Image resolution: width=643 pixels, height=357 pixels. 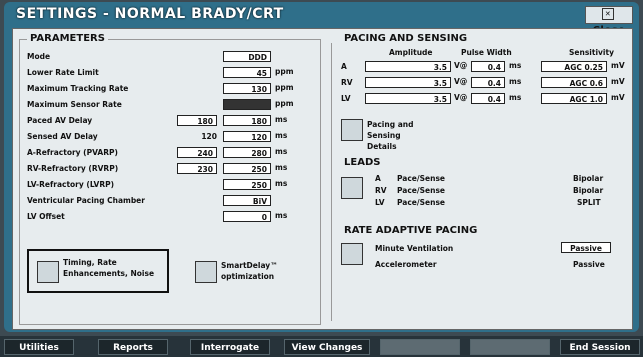 What do you see at coordinates (247, 168) in the screenshot?
I see `rv-refractory-field: 250` at bounding box center [247, 168].